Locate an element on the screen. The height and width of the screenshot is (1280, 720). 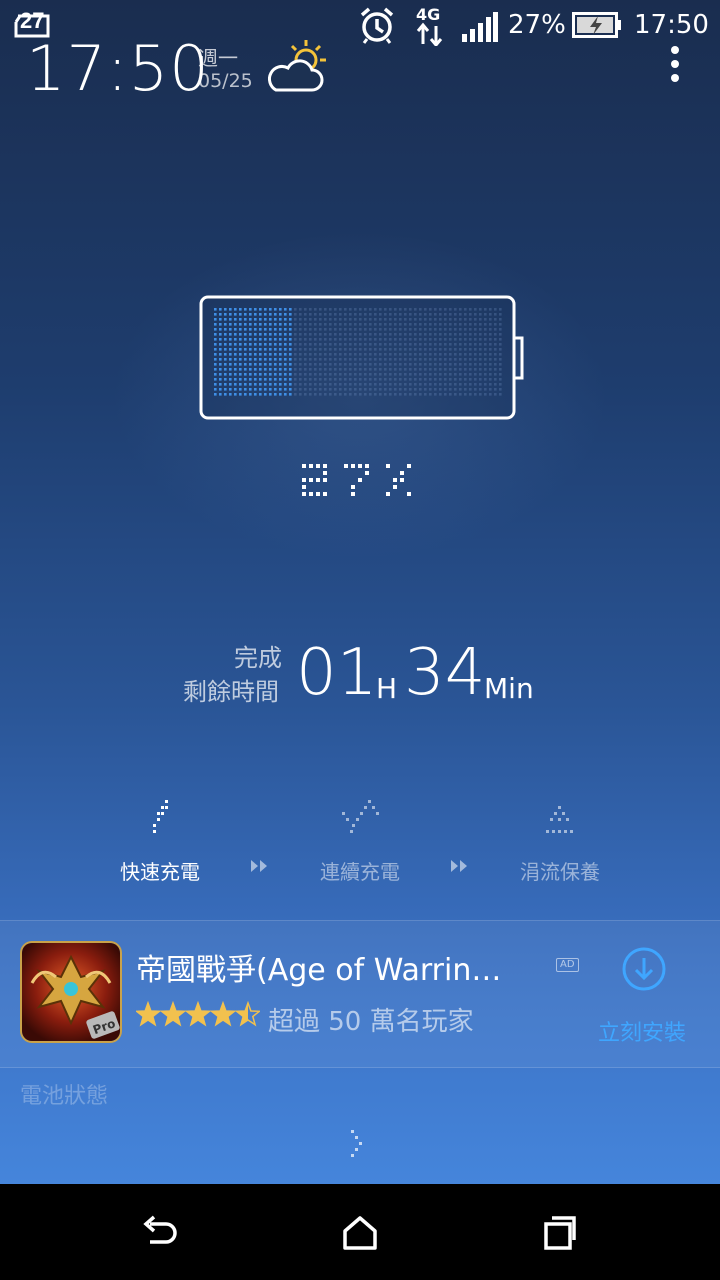
weekday: 週一 is located at coordinates (218, 58).